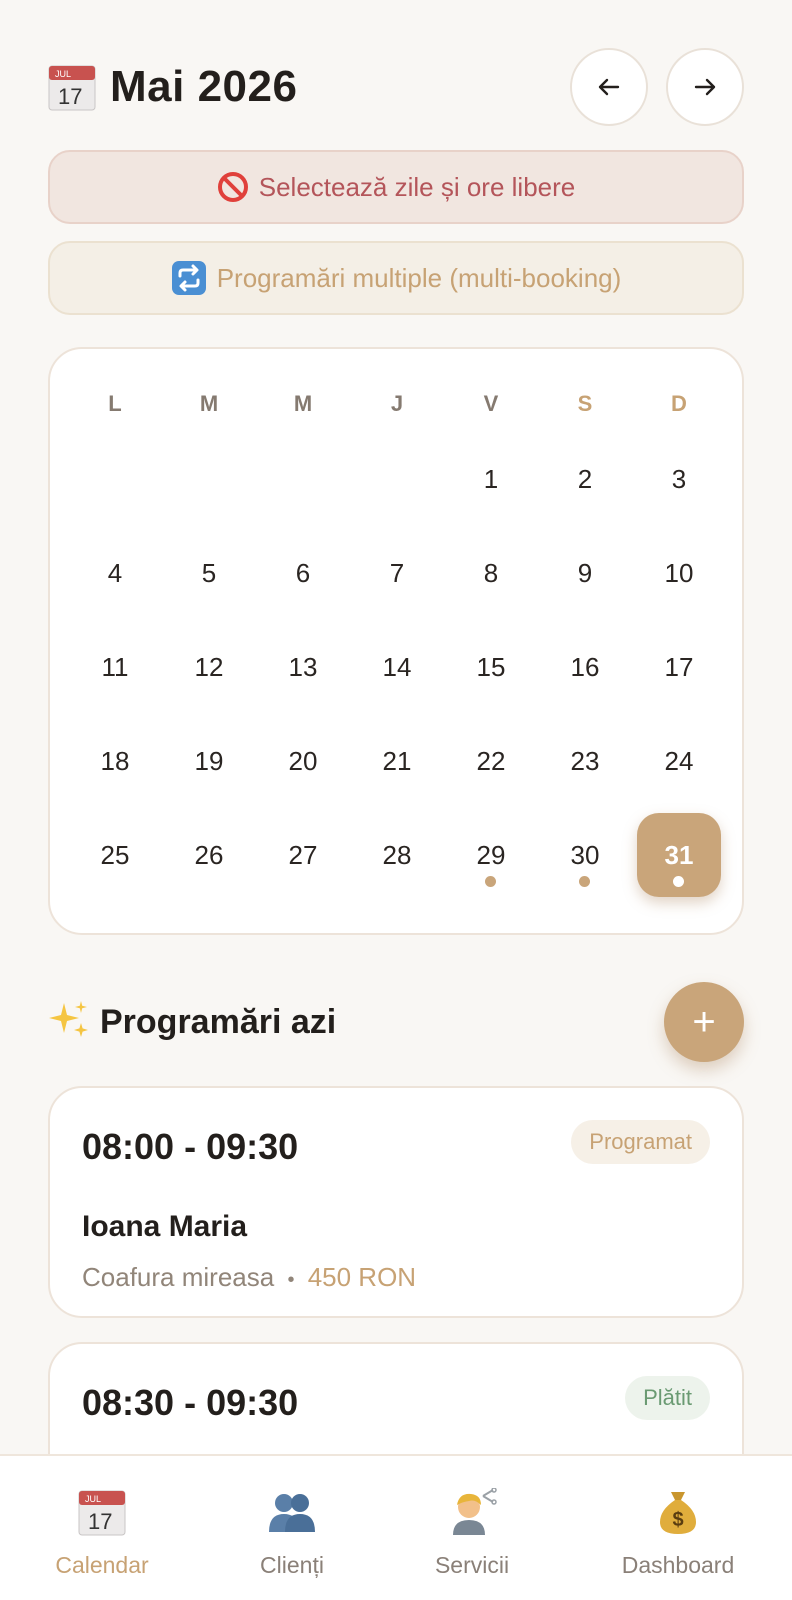 The width and height of the screenshot is (792, 1600). Describe the element at coordinates (667, 1398) in the screenshot. I see `status-badge: Plătit` at that location.